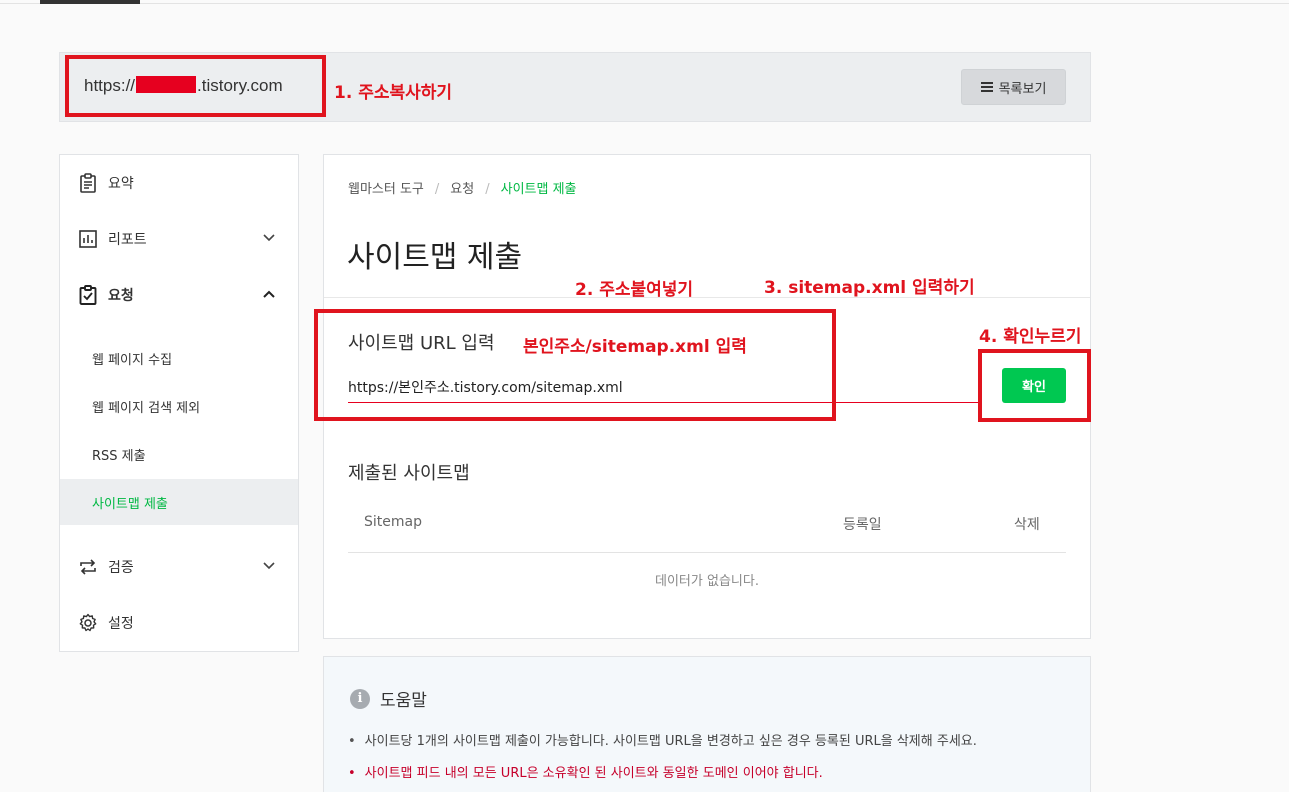 This screenshot has width=1289, height=792. Describe the element at coordinates (869, 288) in the screenshot. I see `annotation-step3: 3. sitemap.xml 입력하기` at that location.